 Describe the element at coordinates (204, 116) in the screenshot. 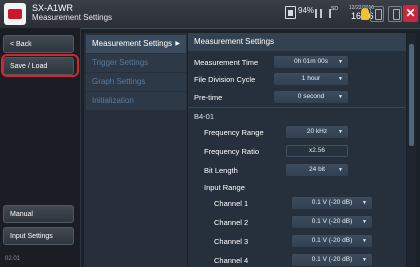

I see `section-title: B4-01` at that location.